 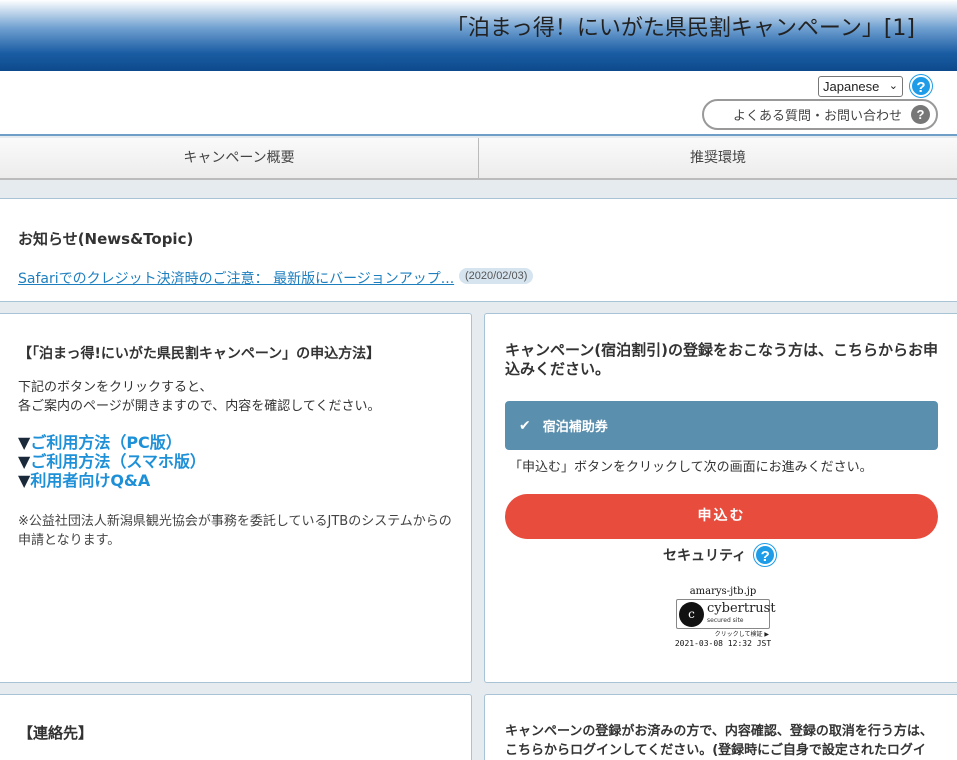 I want to click on registration-heading: キャンペーン(宿泊割引)の登録をおこなう方は、こちらからお申込みください。, so click(x=721, y=359).